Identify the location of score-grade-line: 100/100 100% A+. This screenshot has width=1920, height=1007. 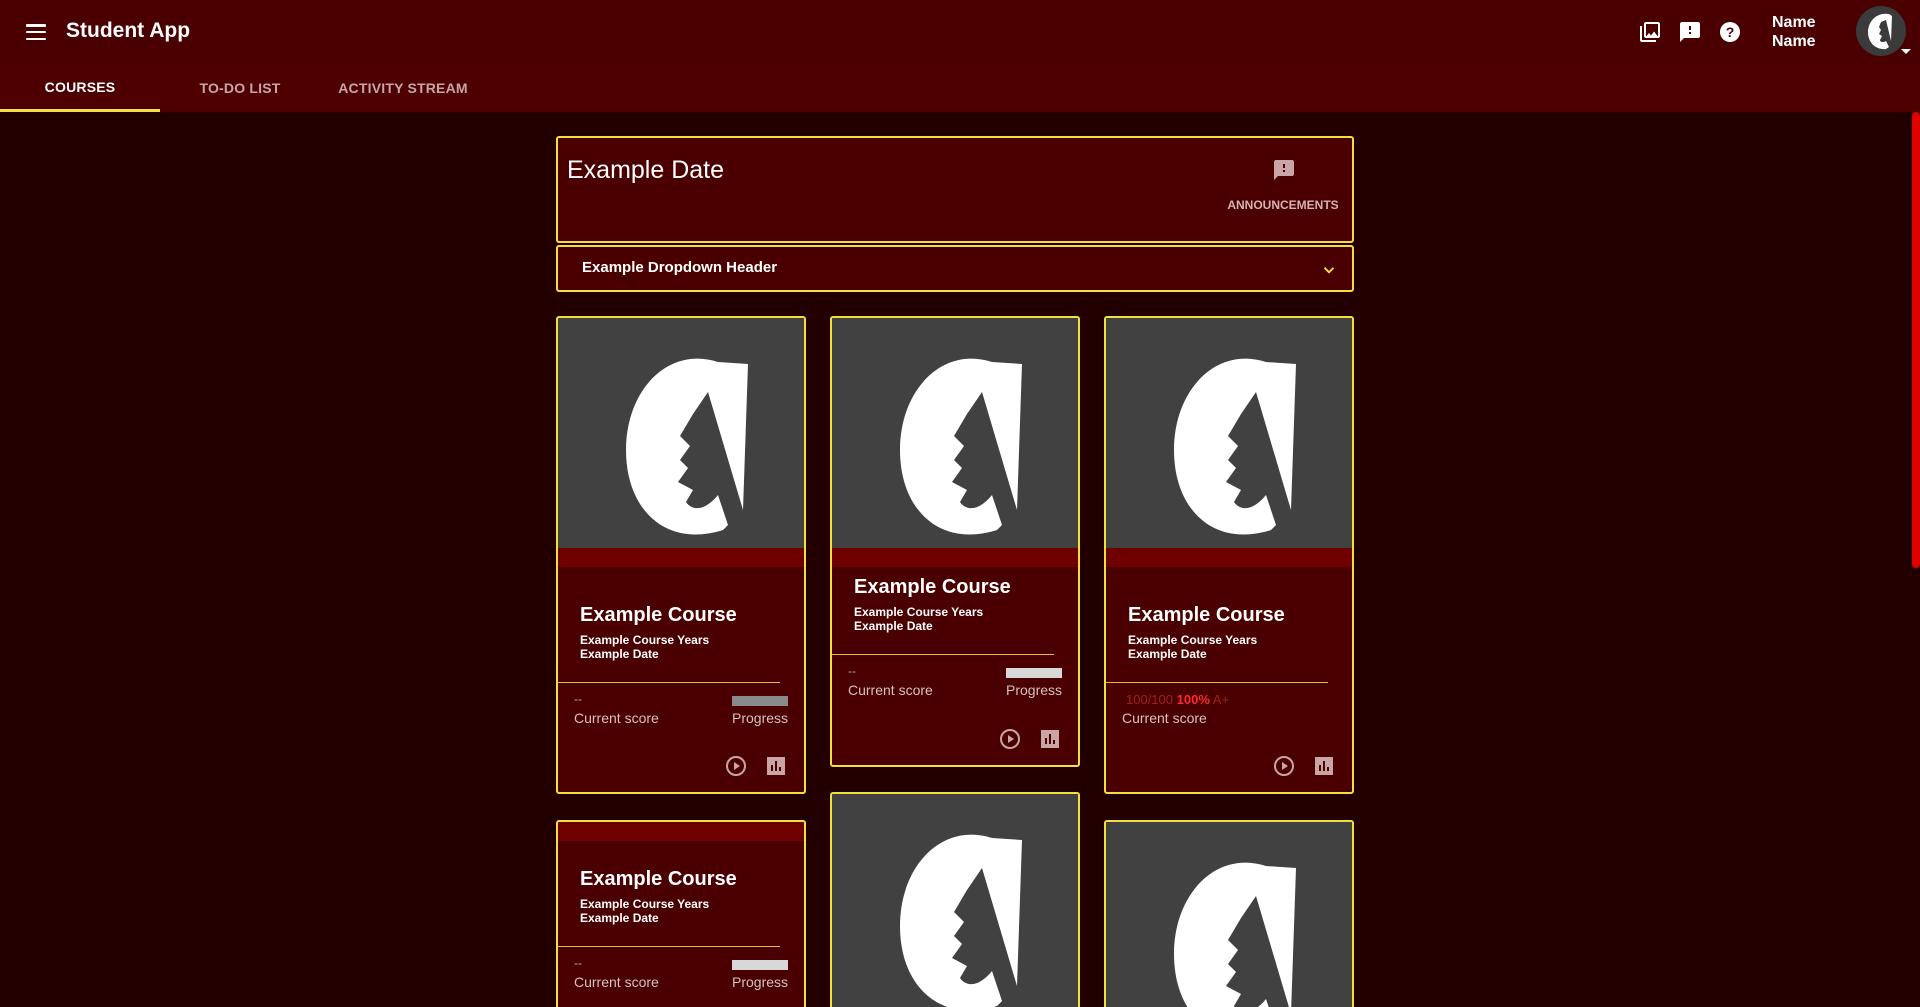
(1177, 699).